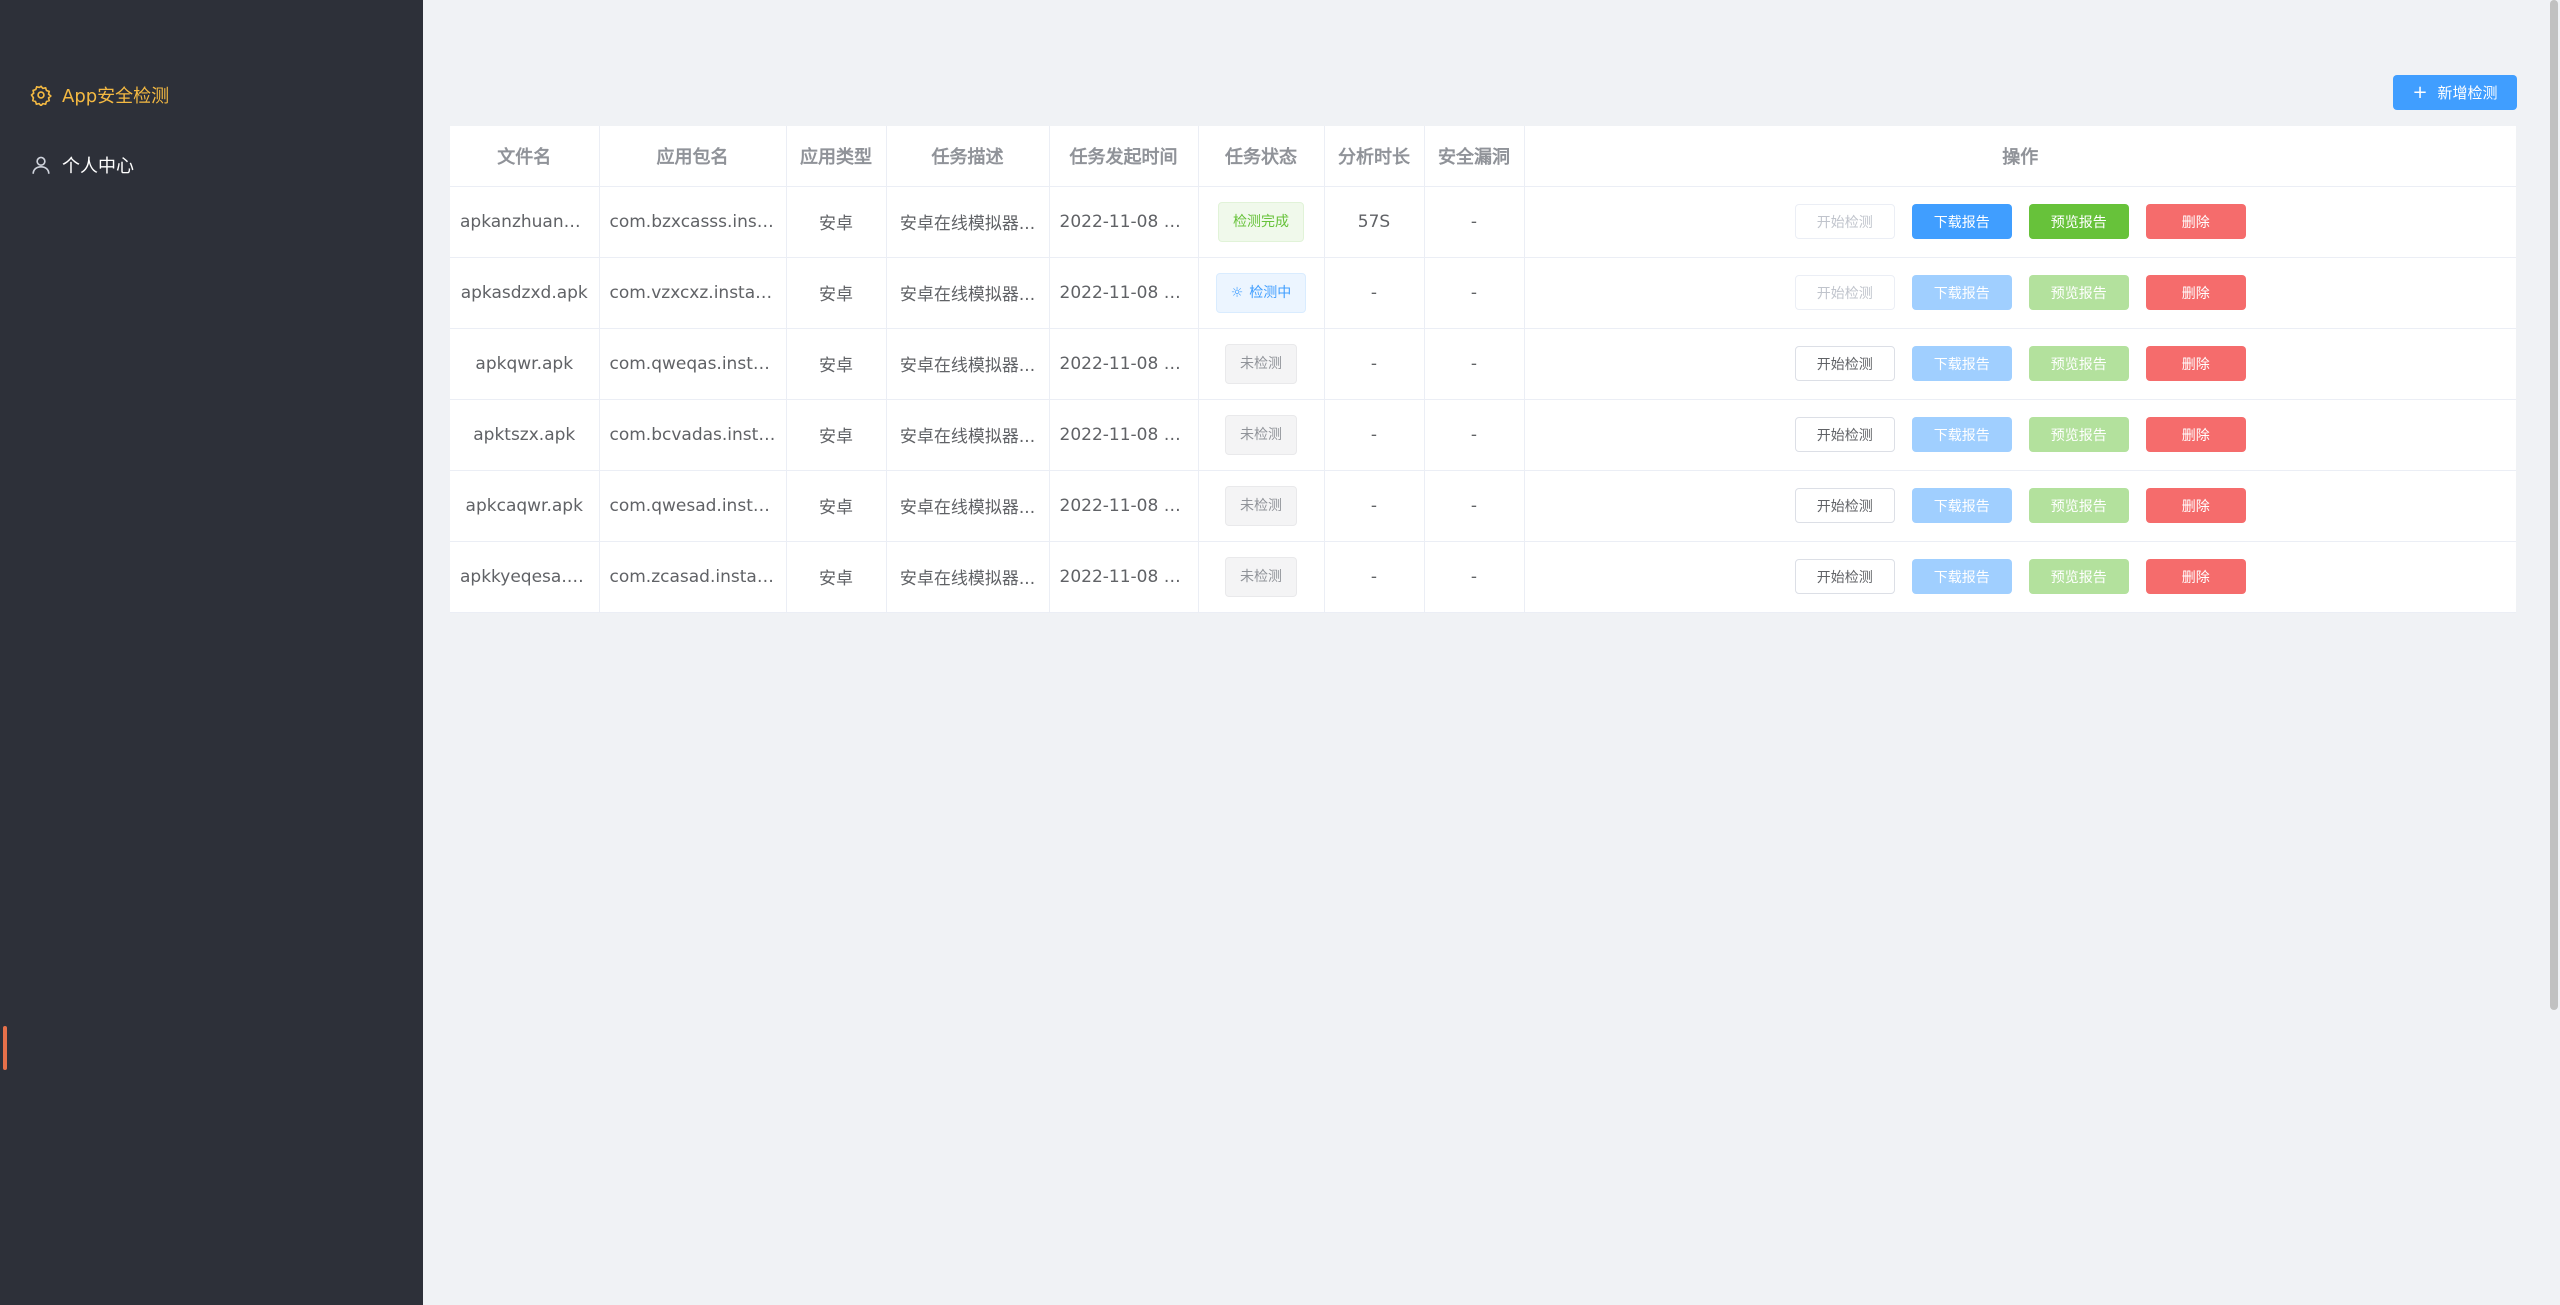  I want to click on cell-filename: apkcaqwr.apk, so click(525, 506).